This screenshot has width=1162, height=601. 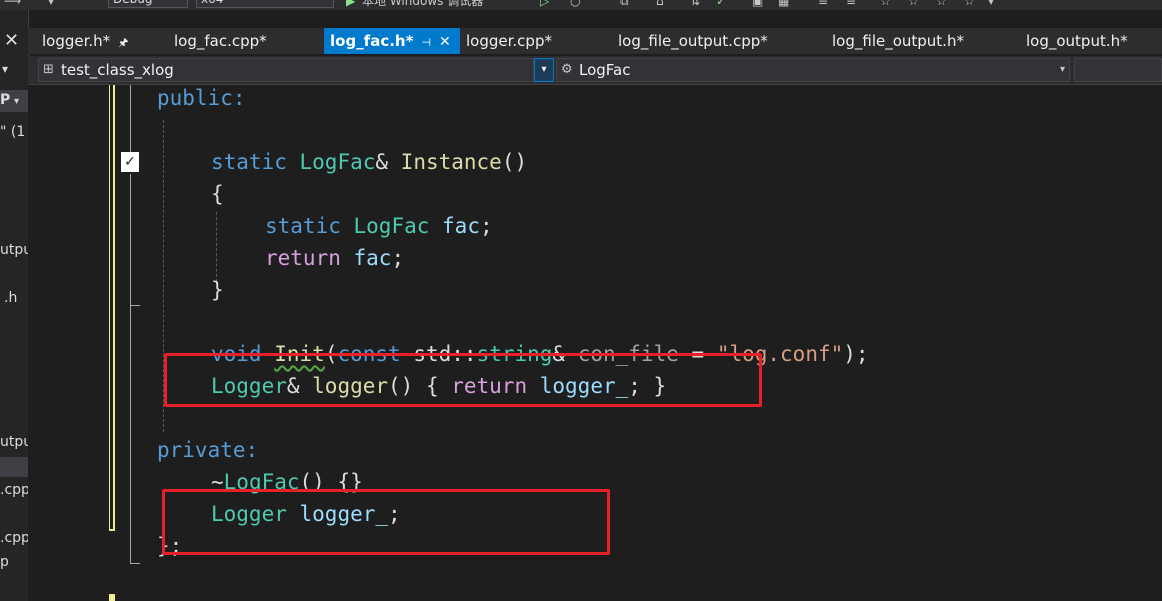 I want to click on scope-dropdown: ⊞ test_class_xlog, so click(x=286, y=70).